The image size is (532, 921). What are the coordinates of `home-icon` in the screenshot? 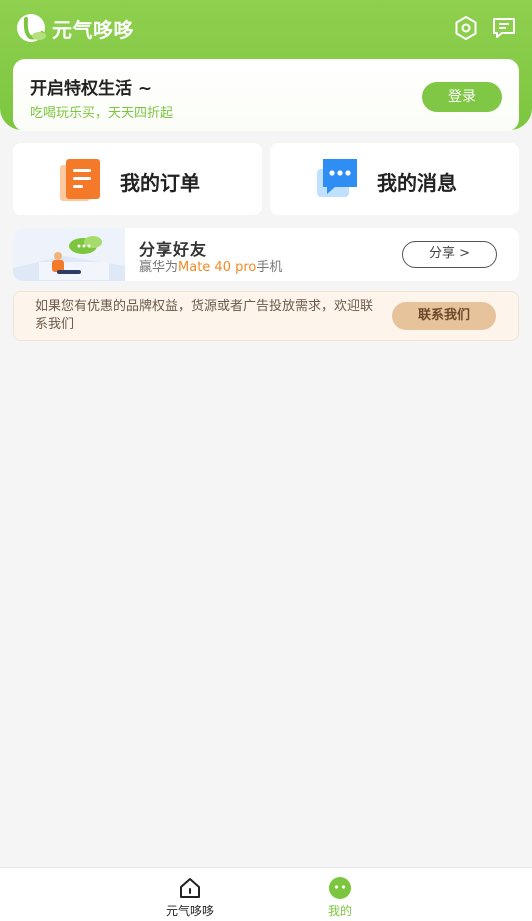 It's located at (190, 888).